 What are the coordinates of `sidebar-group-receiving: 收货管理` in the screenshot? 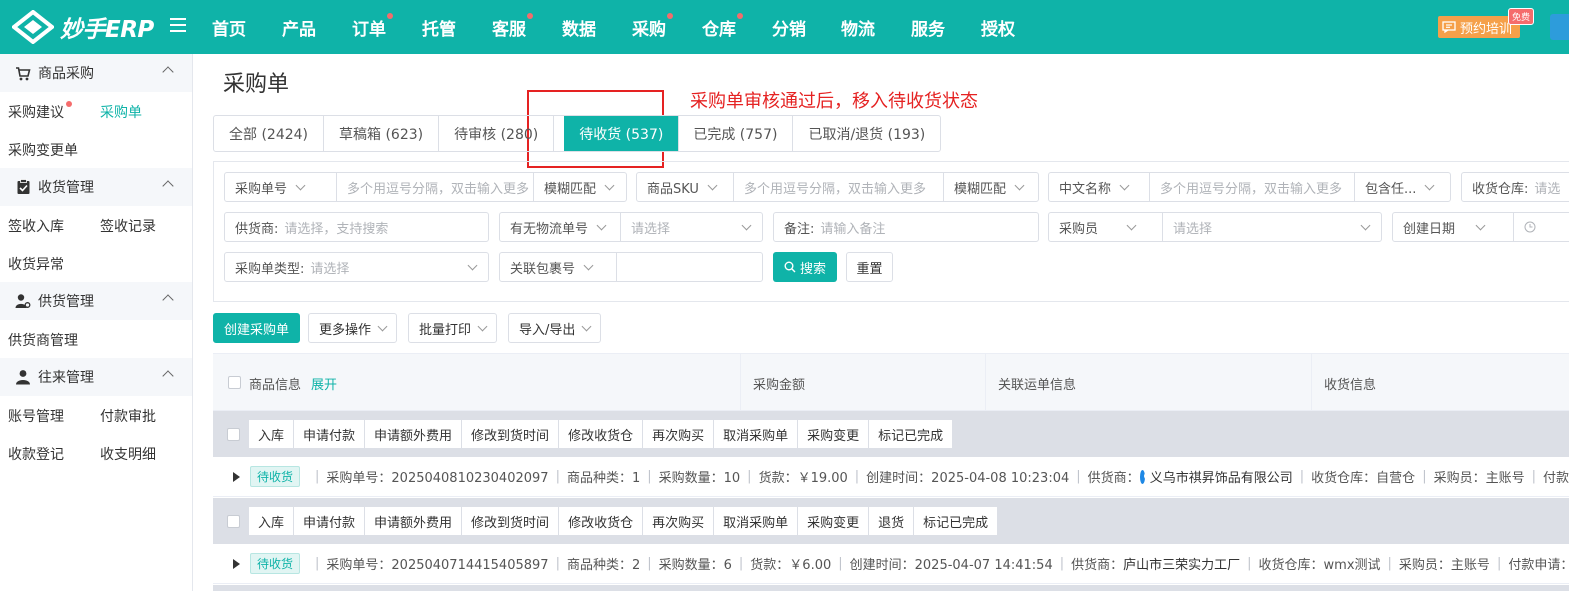 It's located at (96, 187).